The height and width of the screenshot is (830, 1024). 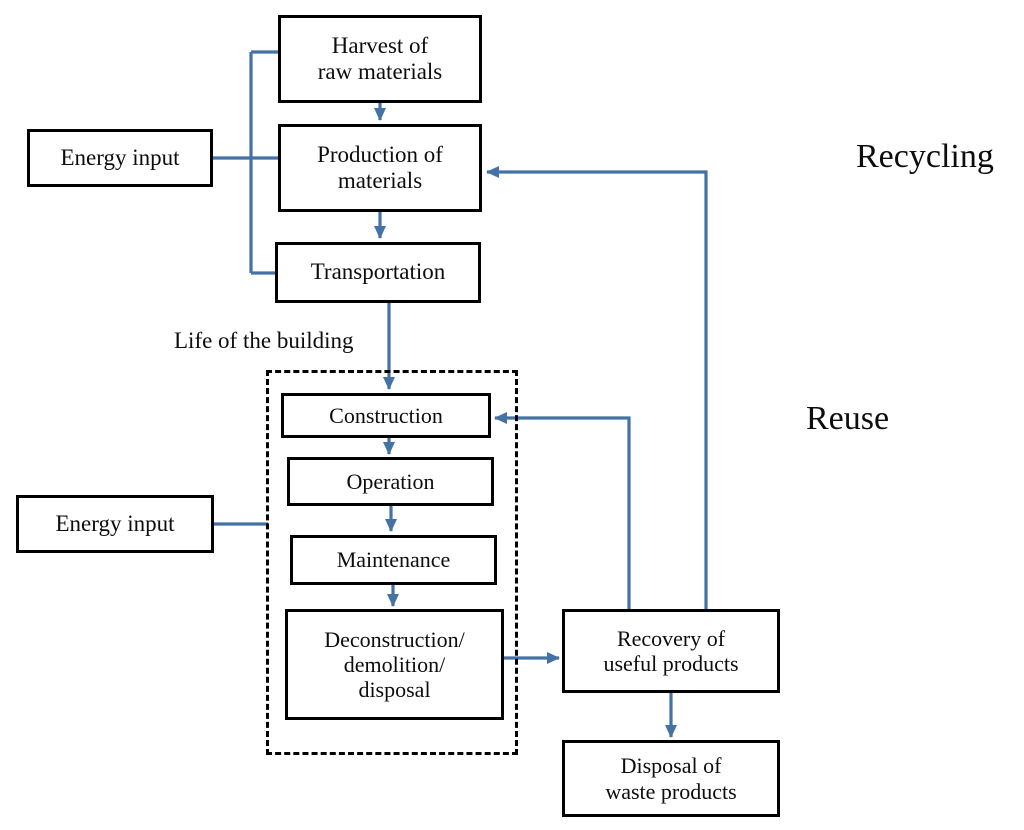 I want to click on node-operation: Operation, so click(x=390, y=481).